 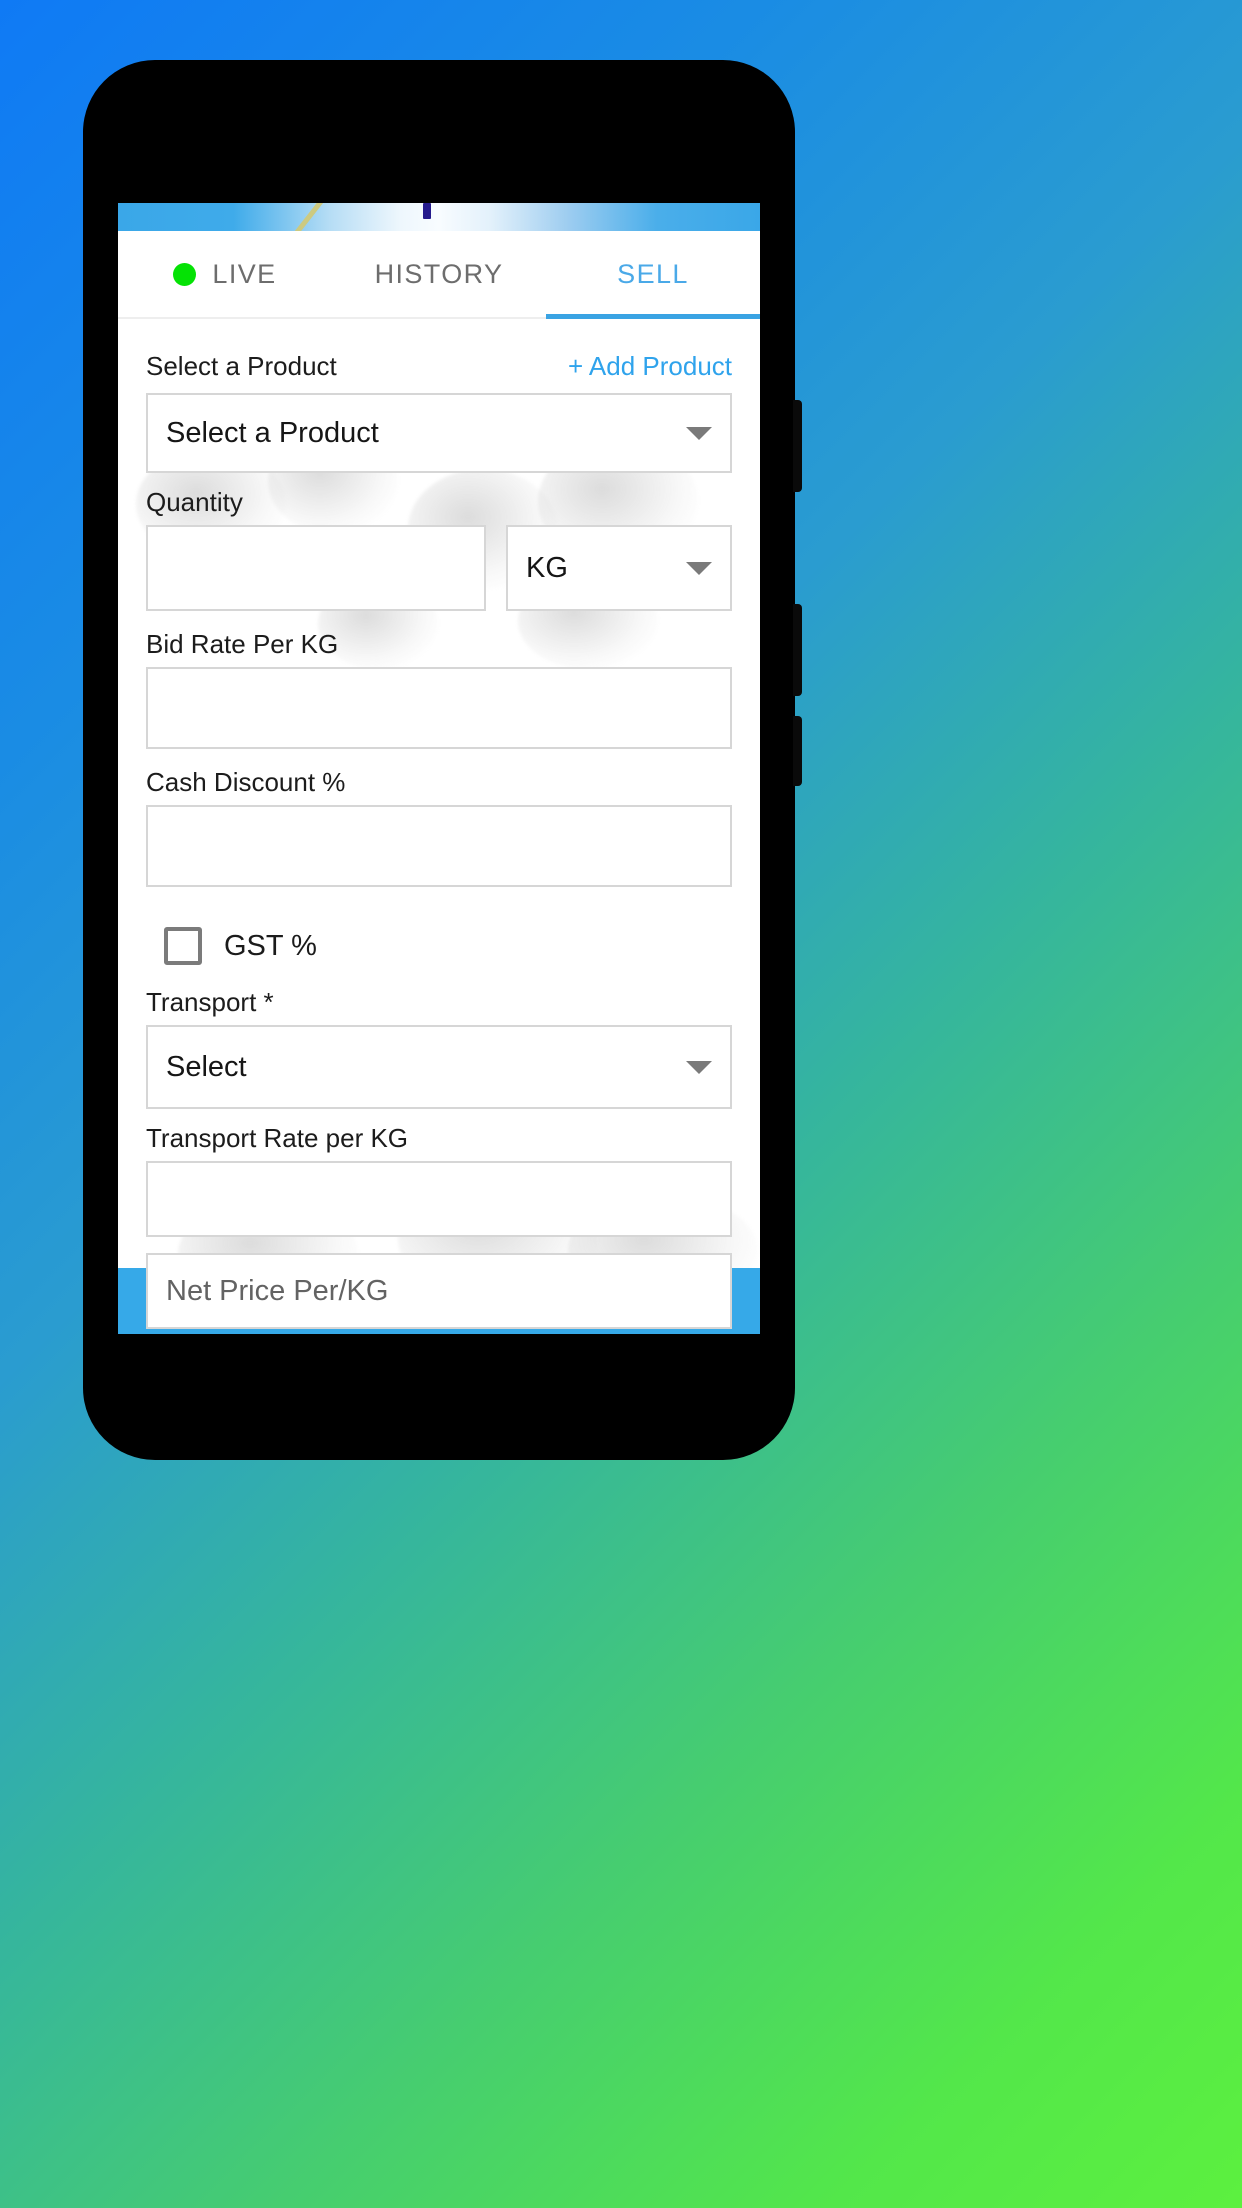 I want to click on select-product-header: Select a Product + Add Product, so click(x=439, y=366).